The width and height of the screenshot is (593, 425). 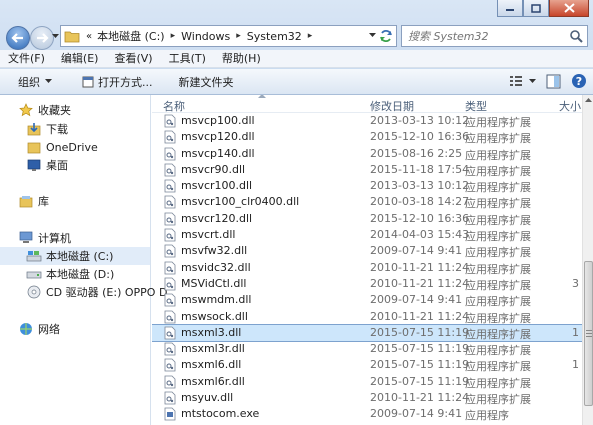 What do you see at coordinates (80, 59) in the screenshot?
I see `menu-edit: 编辑(E)` at bounding box center [80, 59].